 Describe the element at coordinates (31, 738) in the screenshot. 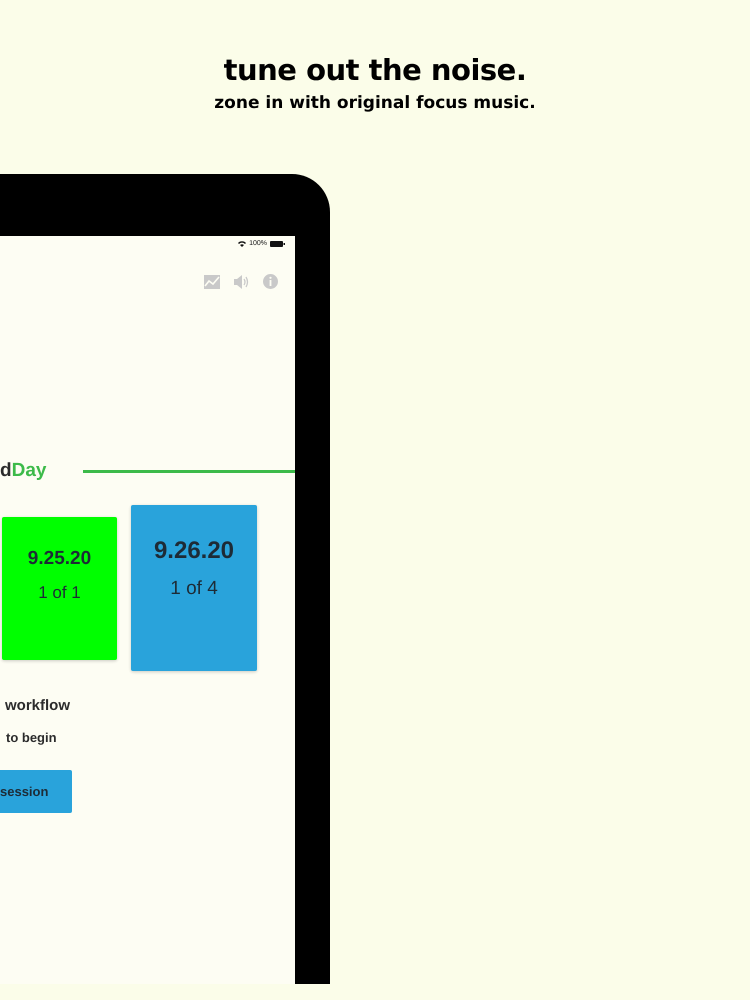

I see `workflow-hint: to begin` at that location.